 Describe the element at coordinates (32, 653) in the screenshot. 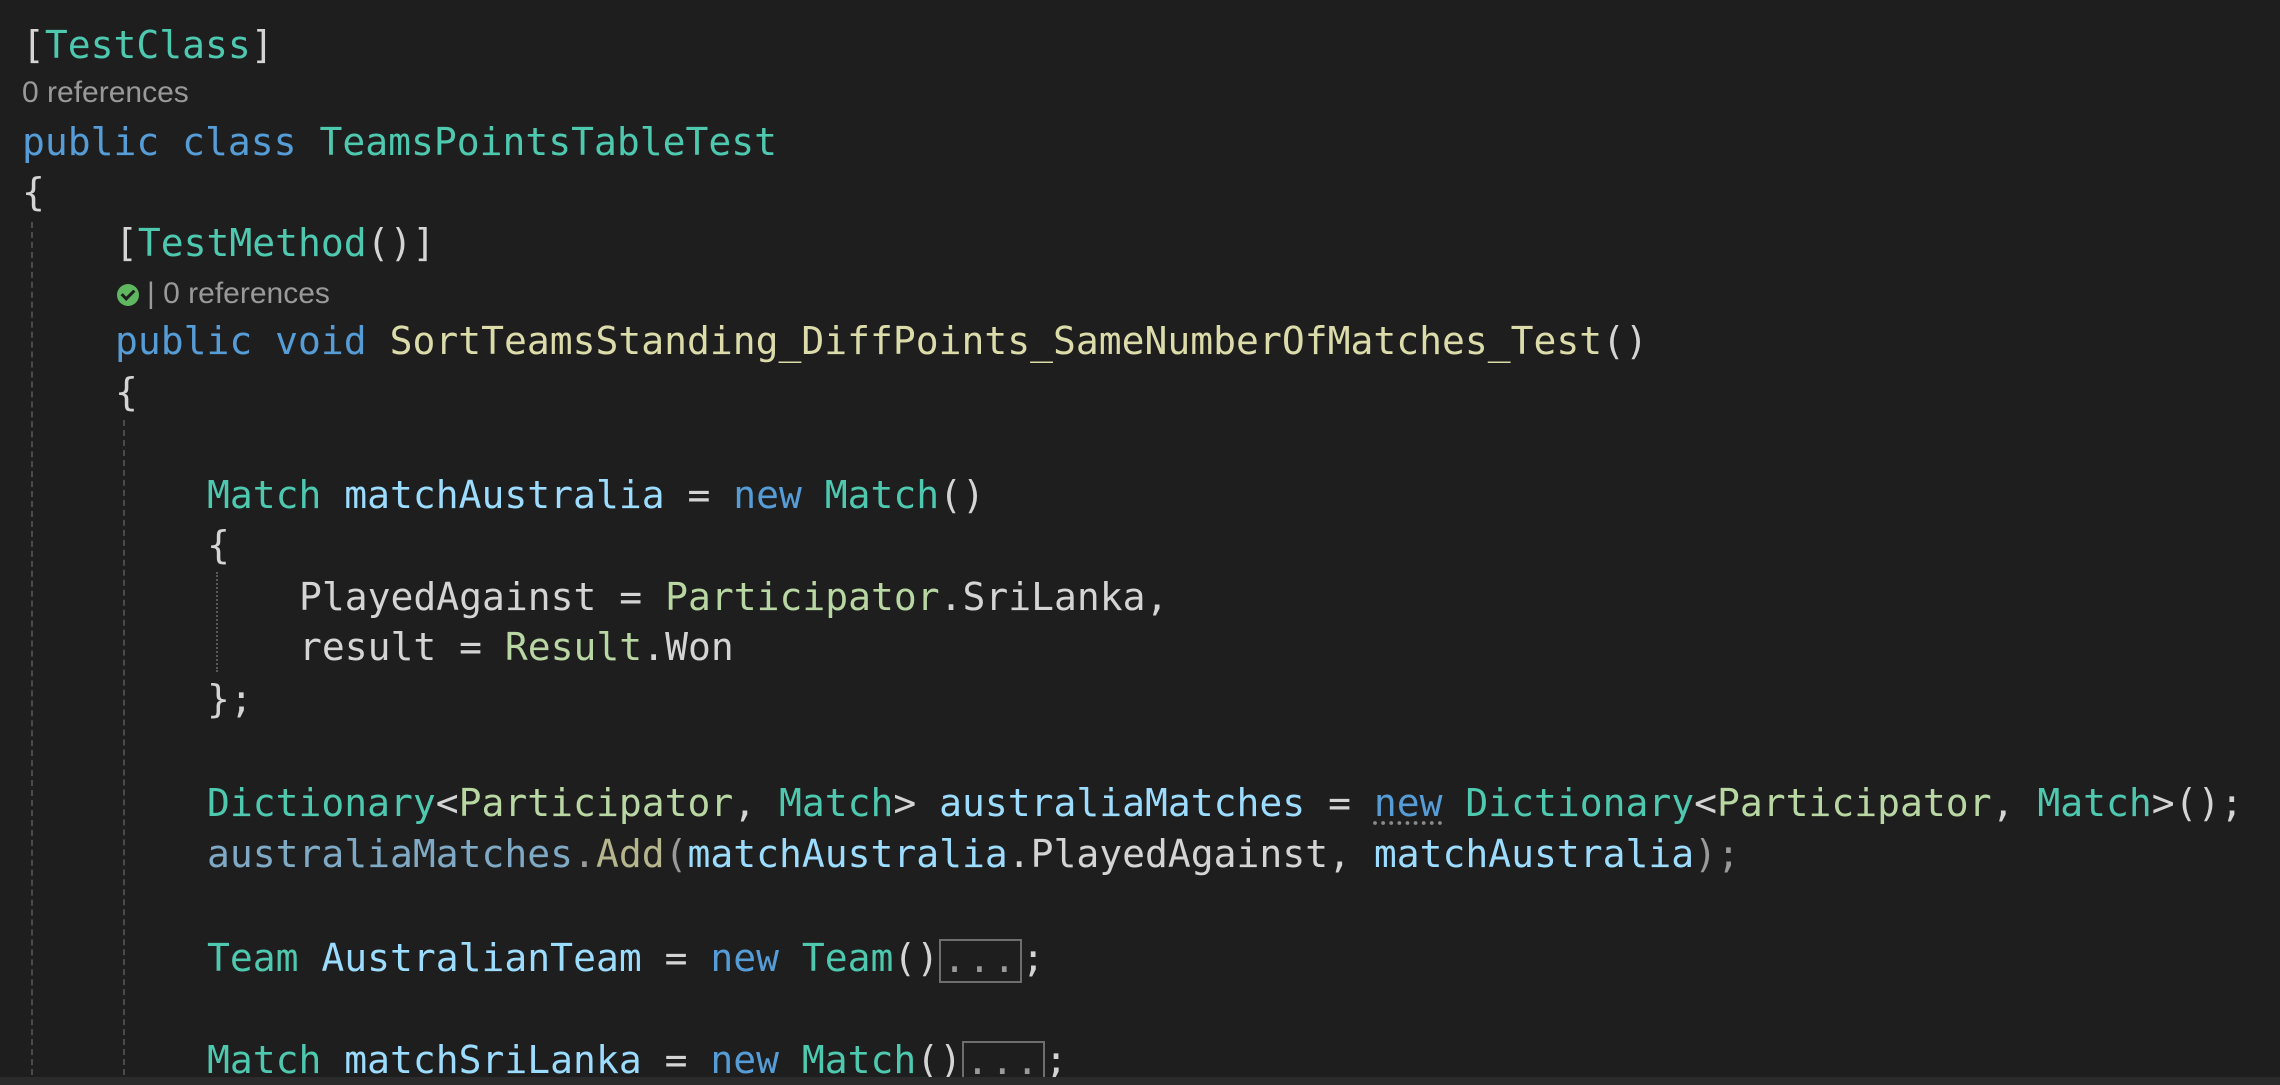

I see `indent-guide-class` at that location.